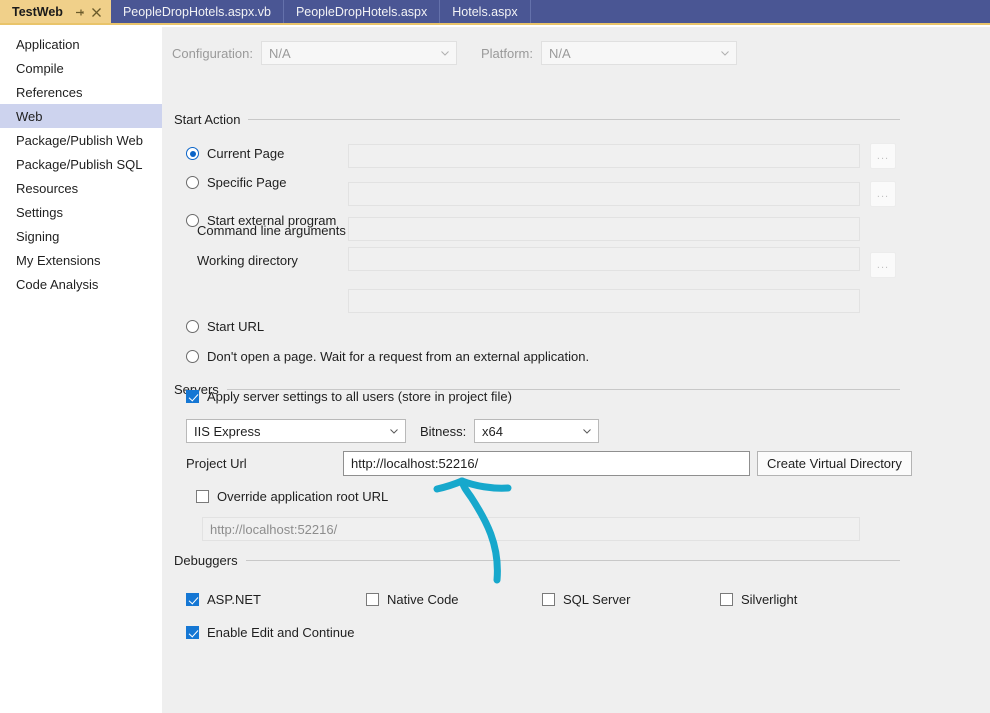 The width and height of the screenshot is (990, 713). What do you see at coordinates (192, 632) in the screenshot?
I see `enable-edit-and-continue-checkbox` at bounding box center [192, 632].